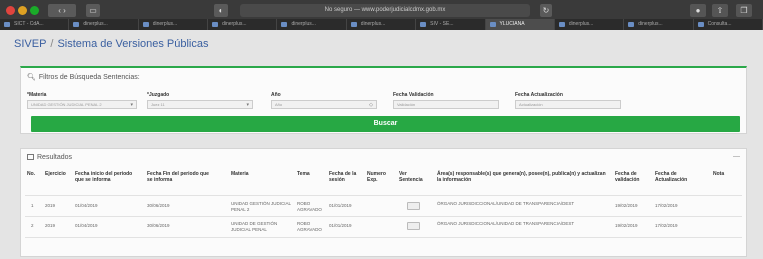 The height and width of the screenshot is (259, 763). I want to click on column-header: Fecha Fin del periodo que se informa, so click(178, 177).